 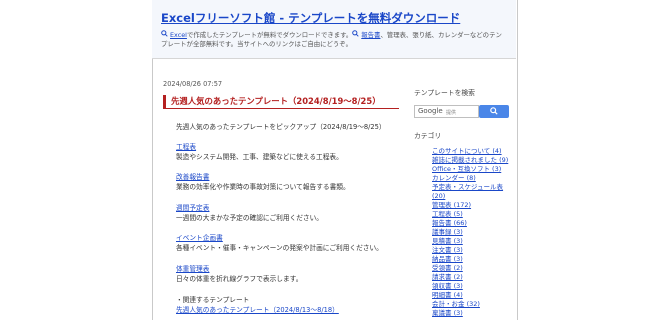 What do you see at coordinates (192, 207) in the screenshot?
I see `entry-link-weekly-schedule: 週間予定表` at bounding box center [192, 207].